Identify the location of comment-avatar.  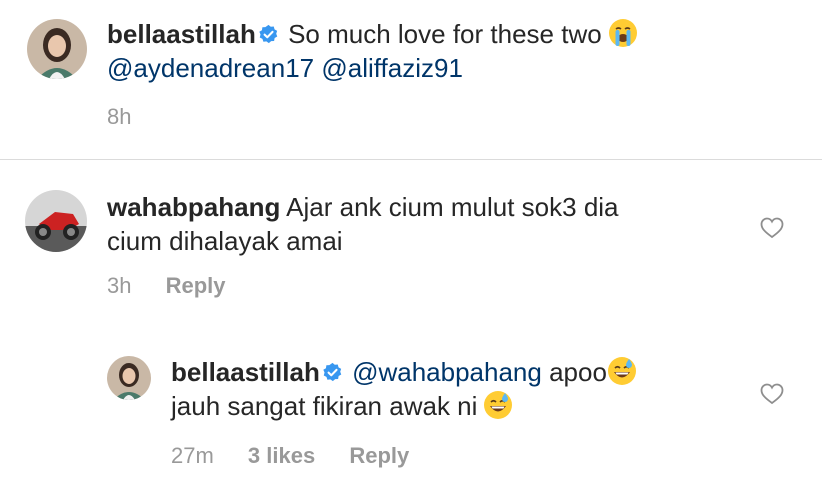
(56, 221).